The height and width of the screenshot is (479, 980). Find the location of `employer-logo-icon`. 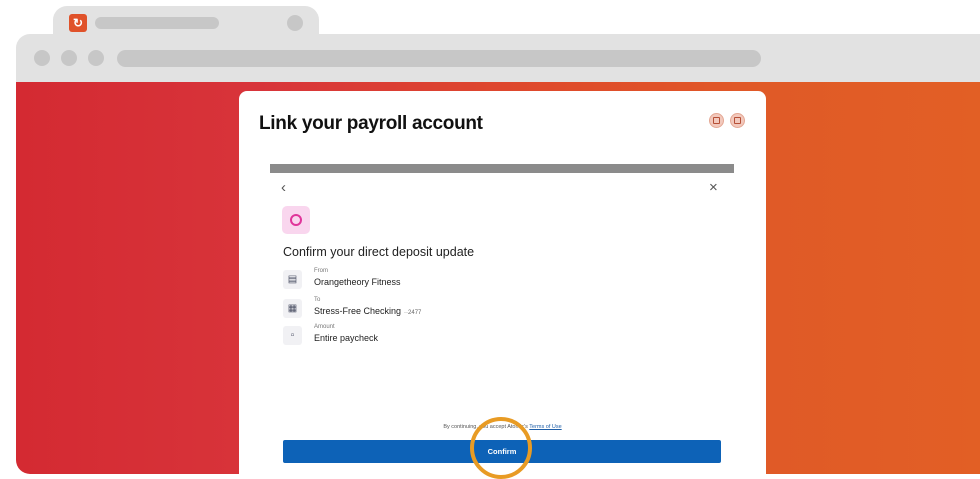

employer-logo-icon is located at coordinates (296, 220).